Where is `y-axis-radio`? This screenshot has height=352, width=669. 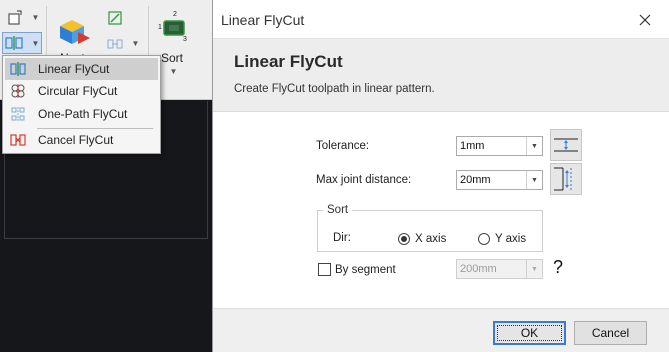
y-axis-radio is located at coordinates (484, 239).